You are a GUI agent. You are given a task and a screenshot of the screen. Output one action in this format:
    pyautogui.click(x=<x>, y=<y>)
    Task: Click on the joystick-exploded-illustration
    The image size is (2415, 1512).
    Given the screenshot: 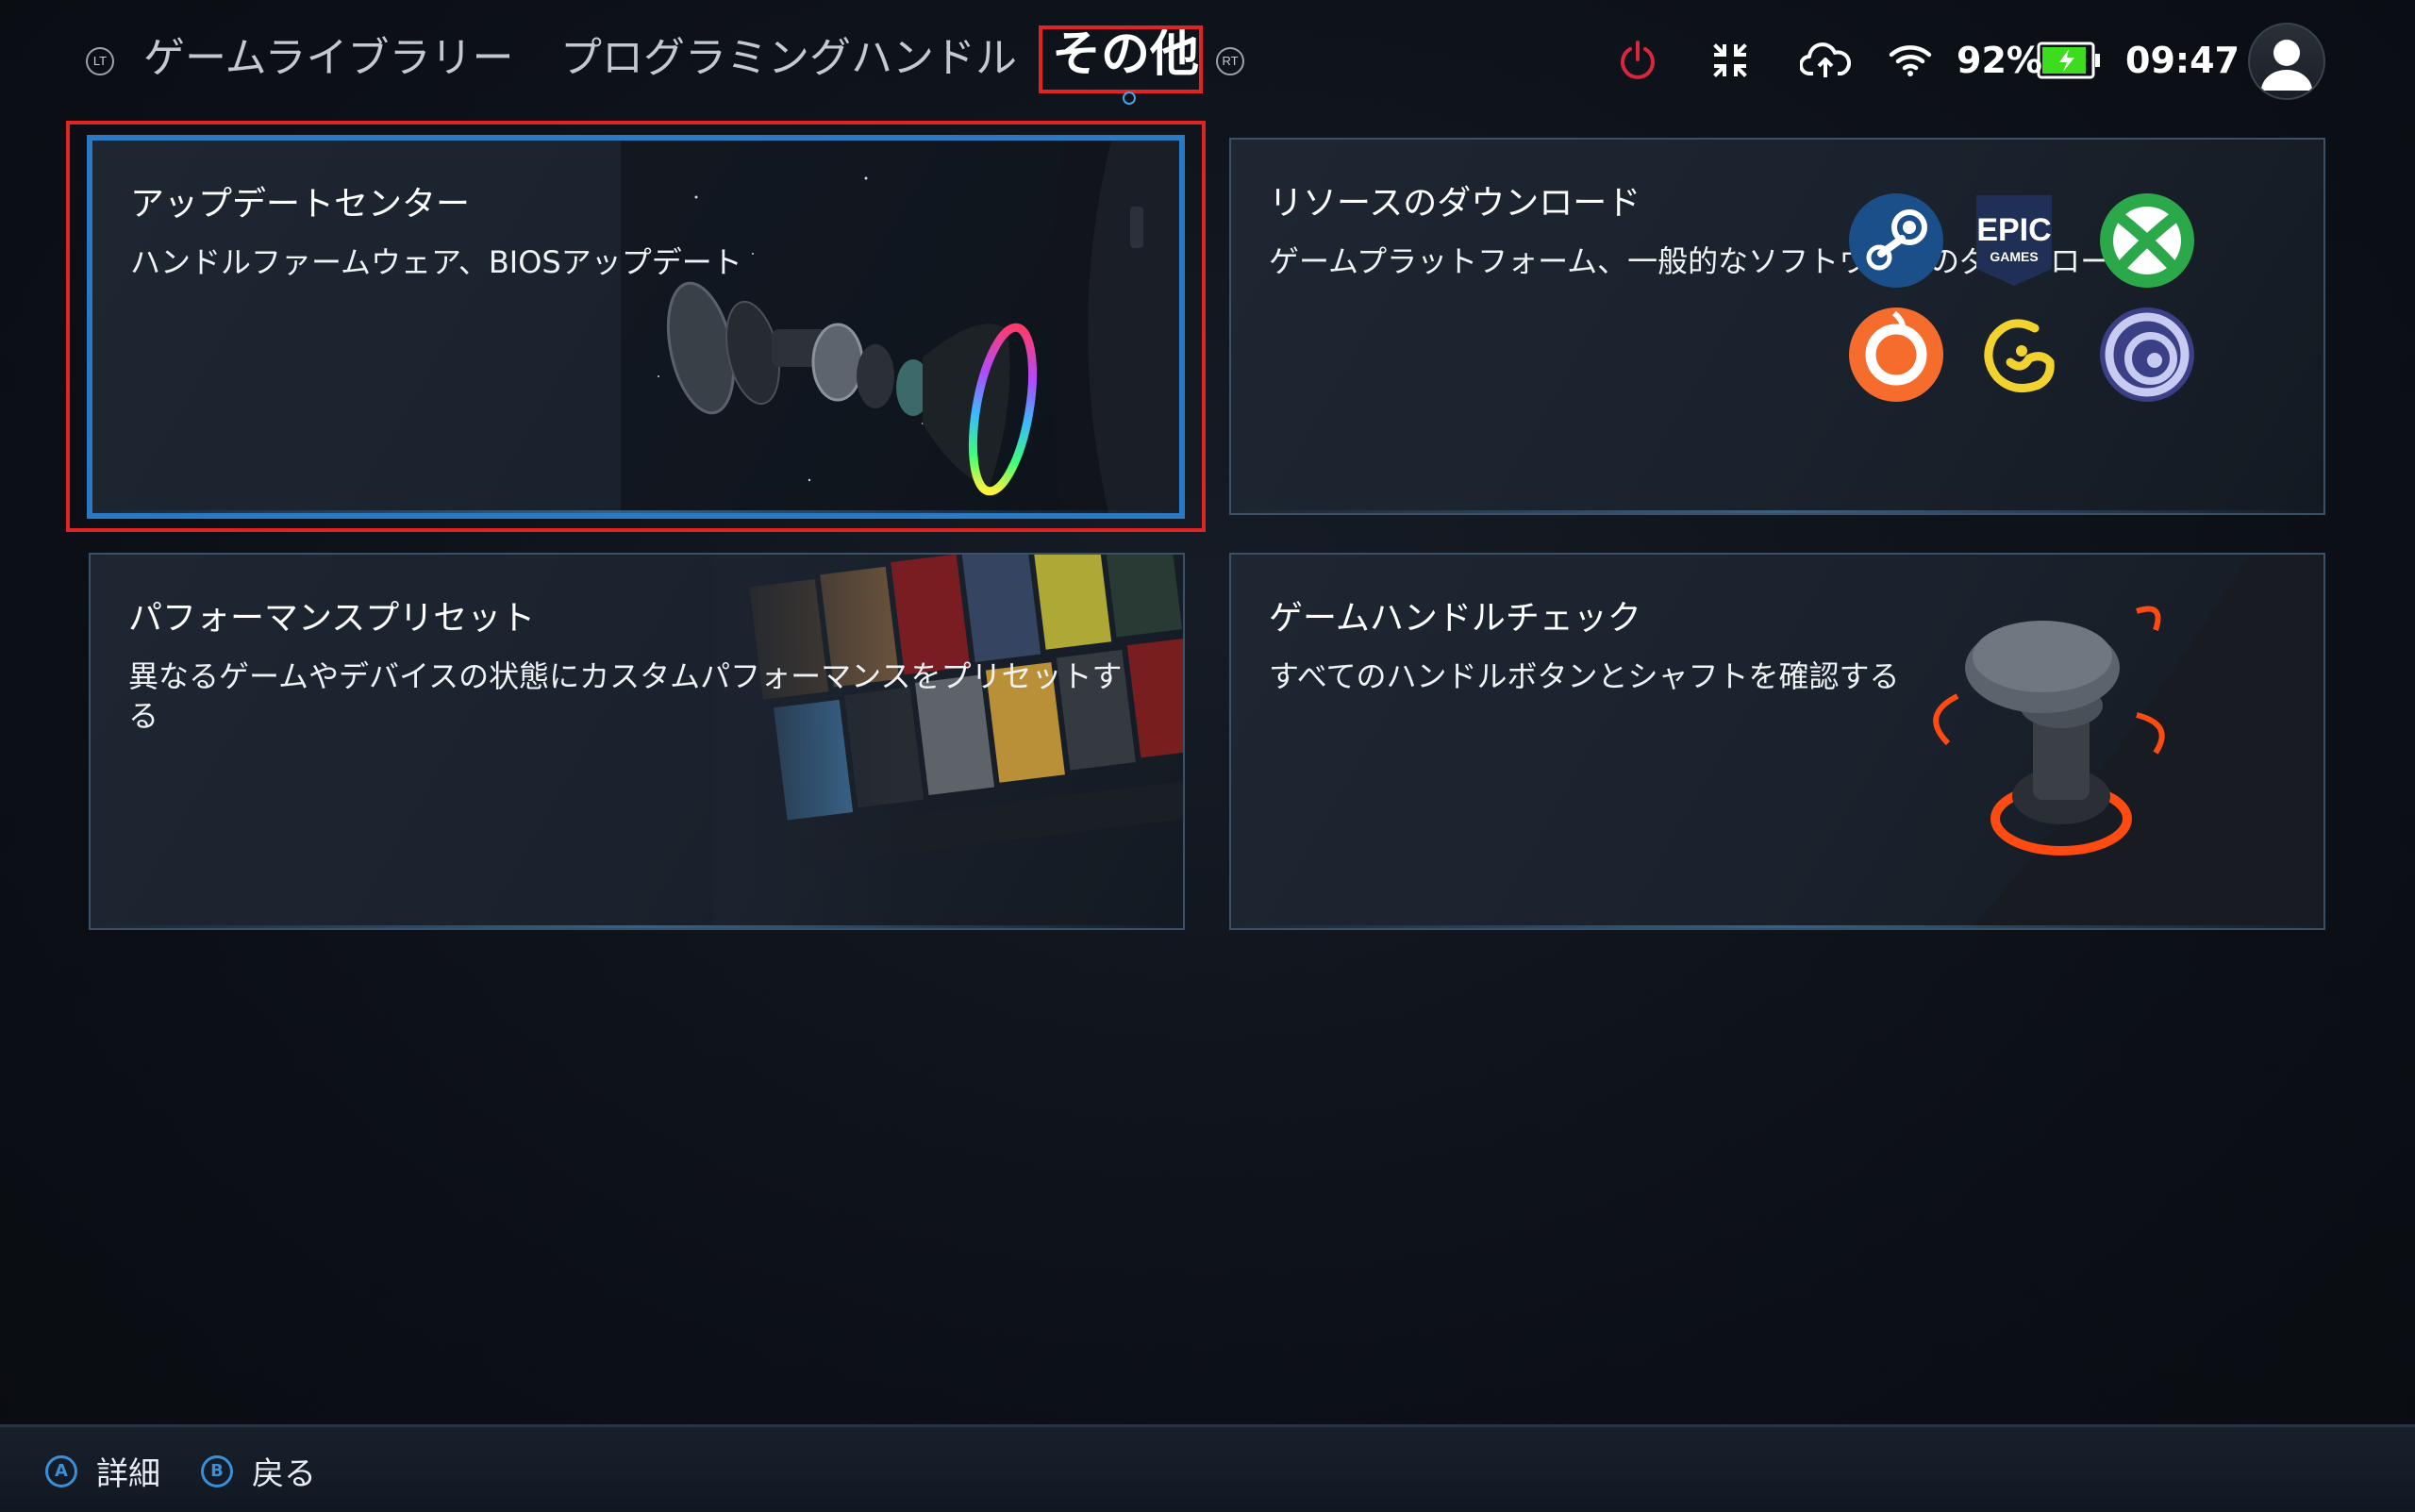 What is the action you would take?
    pyautogui.click(x=900, y=327)
    